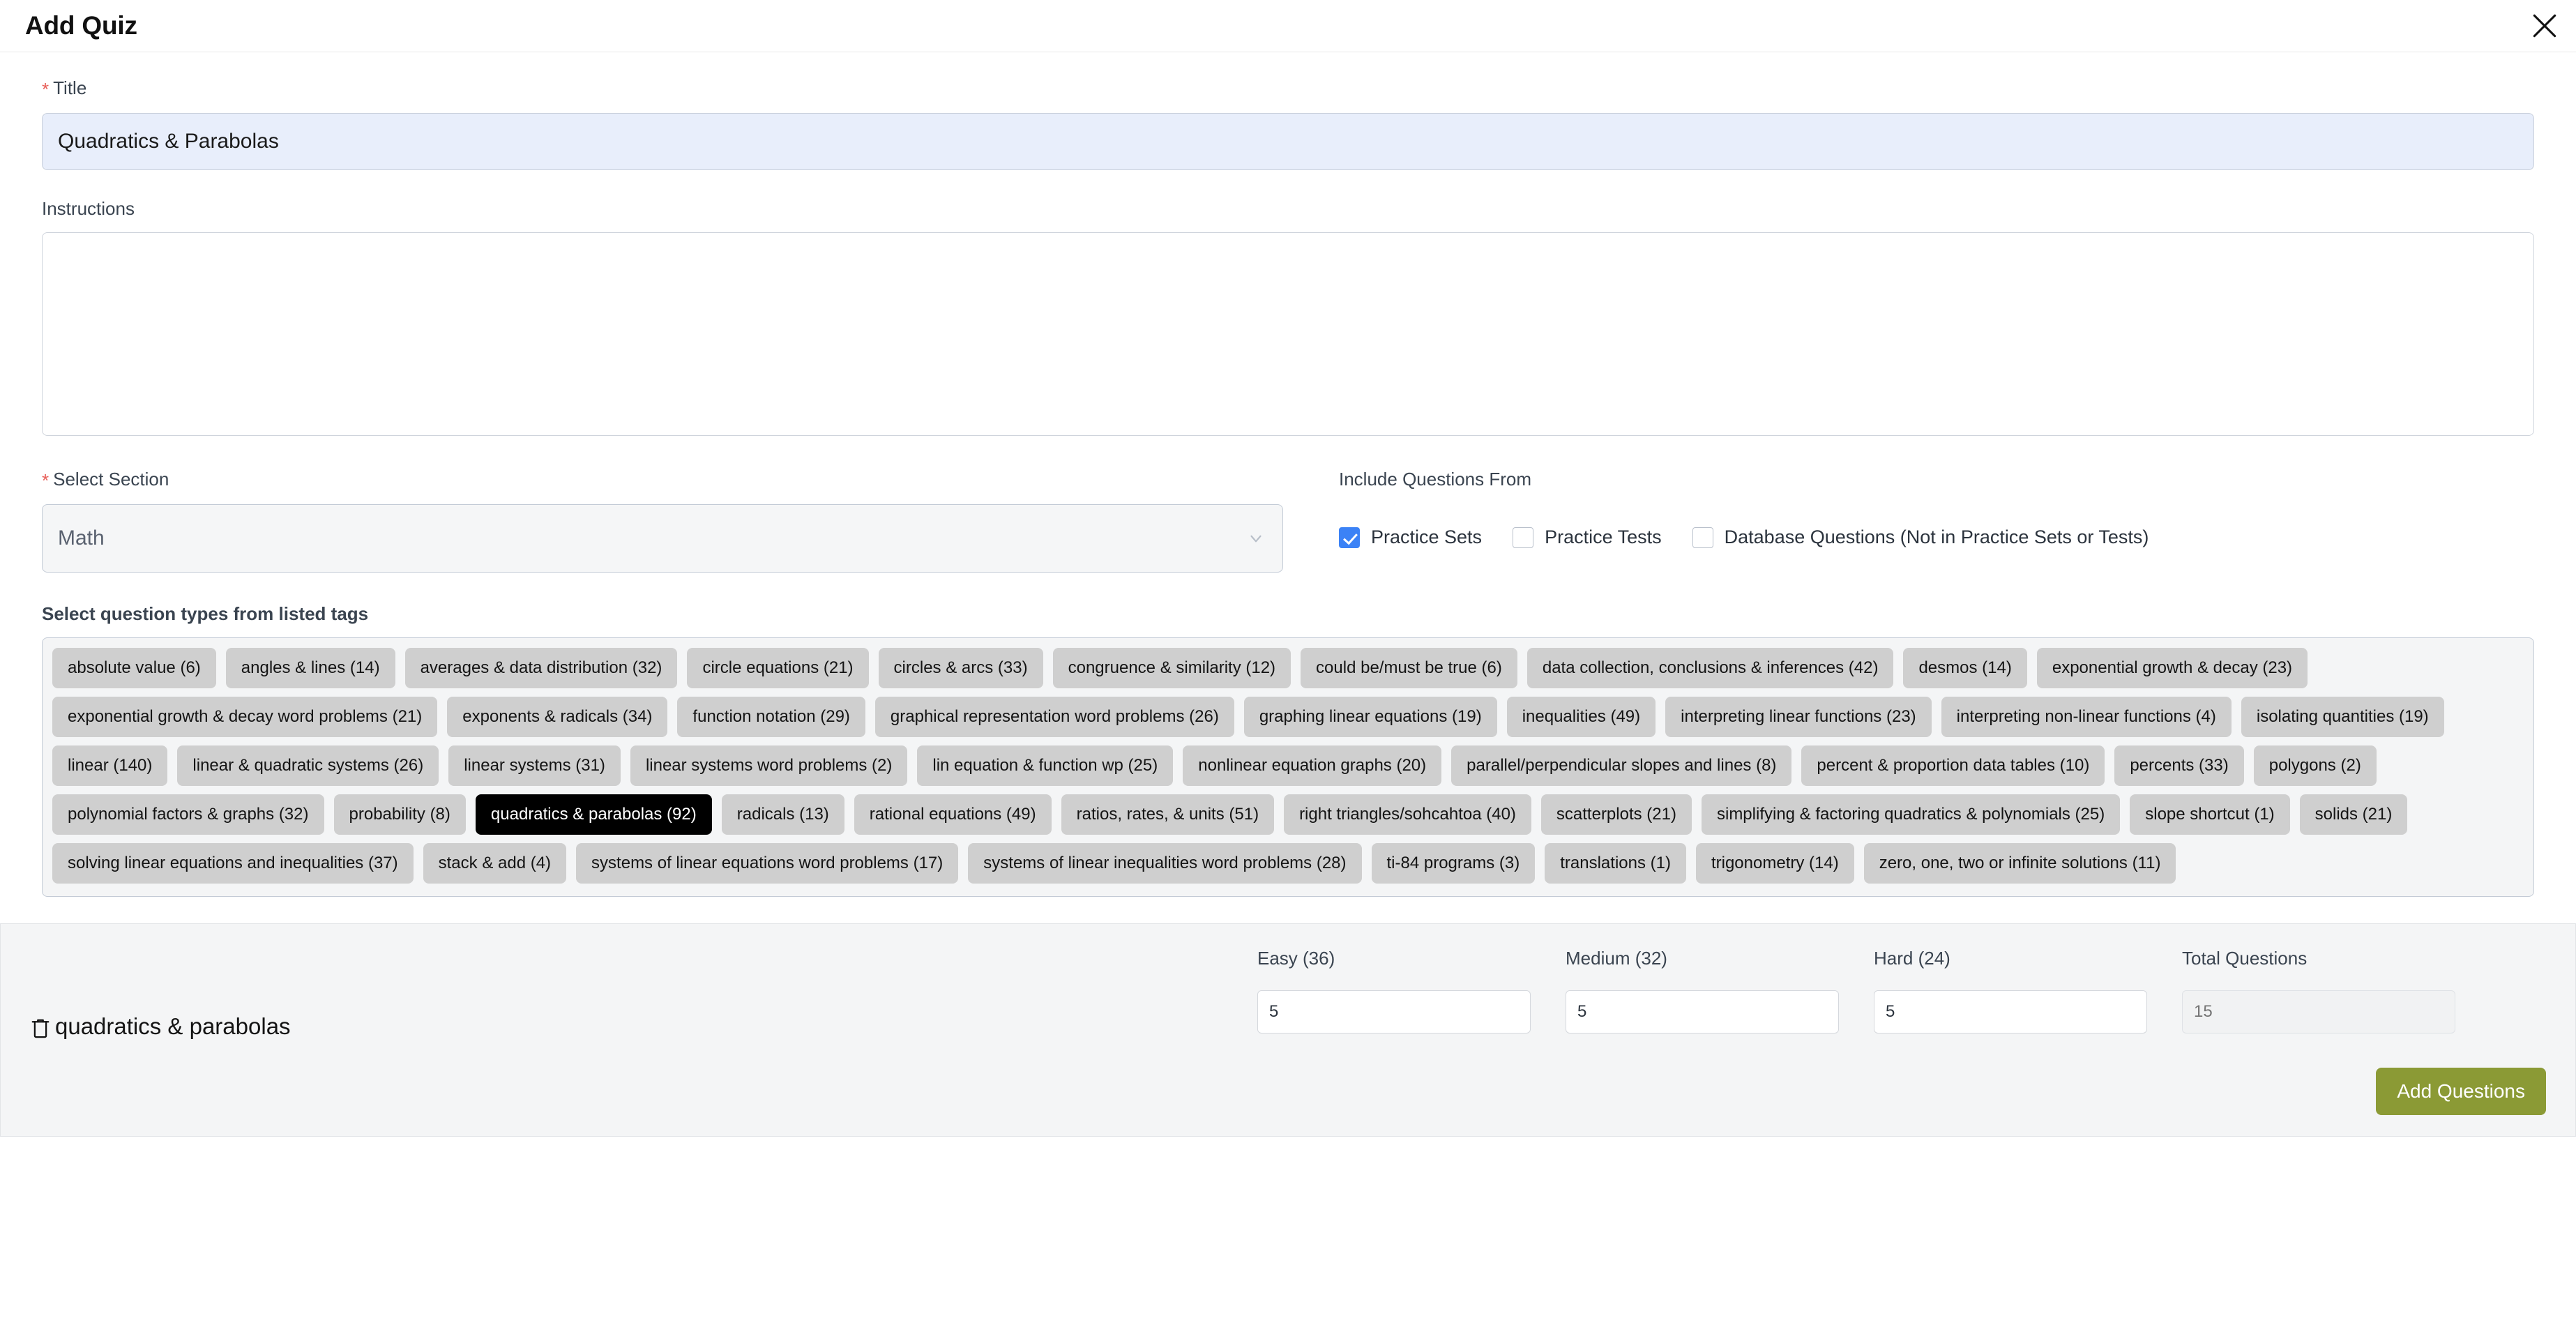 This screenshot has width=2576, height=1325. Describe the element at coordinates (1603, 537) in the screenshot. I see `checkbox-label: Practice Tests` at that location.